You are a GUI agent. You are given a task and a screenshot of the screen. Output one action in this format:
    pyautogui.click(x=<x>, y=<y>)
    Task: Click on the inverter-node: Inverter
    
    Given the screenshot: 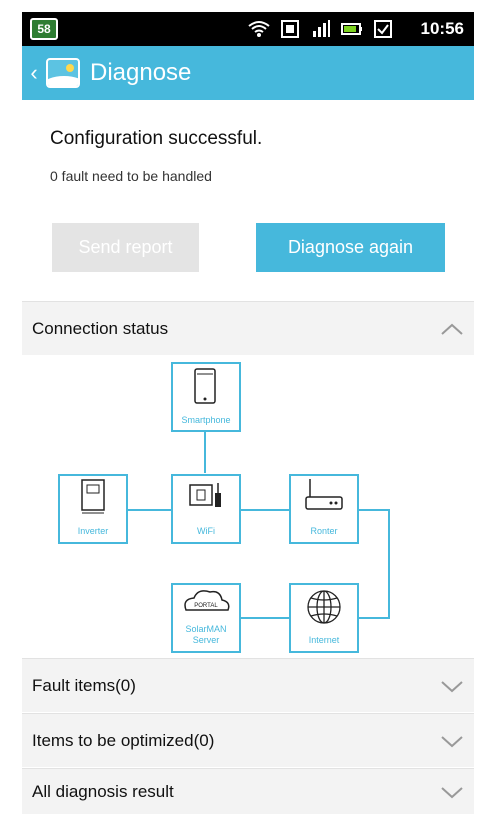 What is the action you would take?
    pyautogui.click(x=93, y=509)
    